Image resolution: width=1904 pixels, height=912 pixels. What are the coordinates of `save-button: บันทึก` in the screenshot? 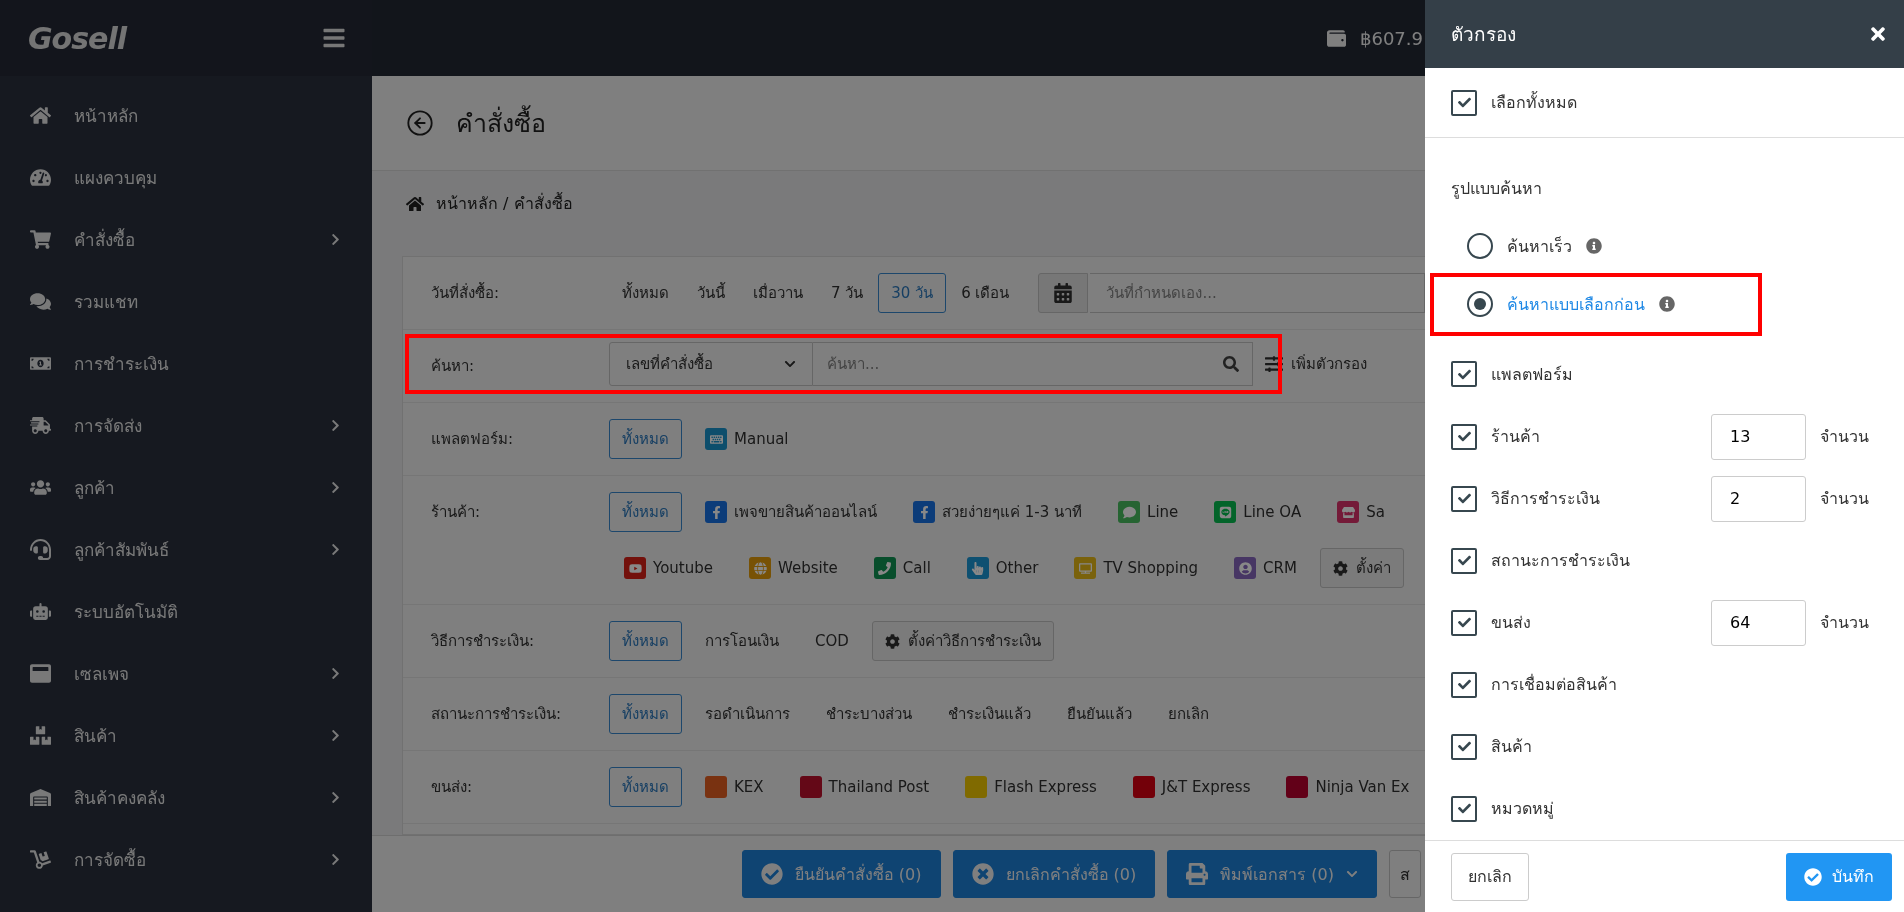 It's located at (1839, 876).